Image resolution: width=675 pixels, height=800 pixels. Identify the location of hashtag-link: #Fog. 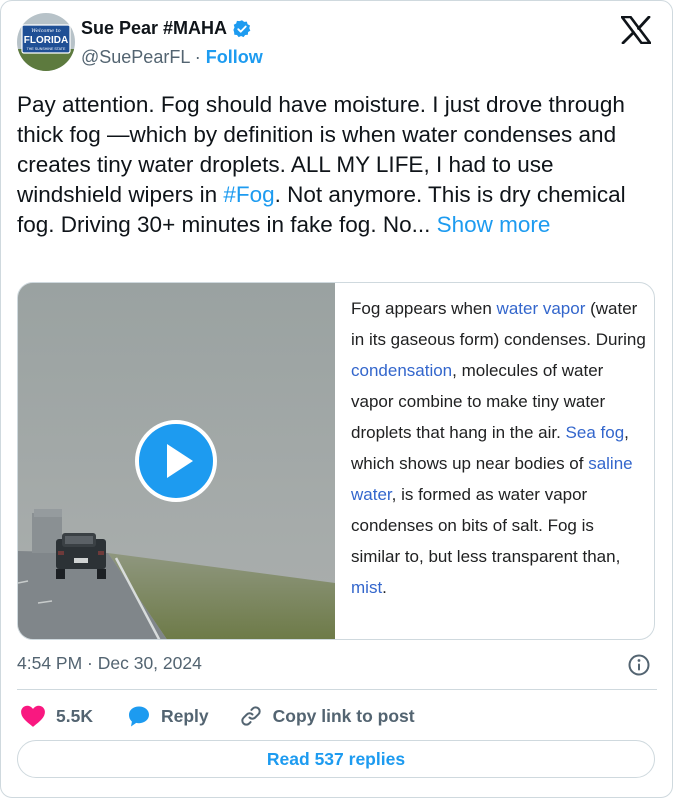
(248, 194).